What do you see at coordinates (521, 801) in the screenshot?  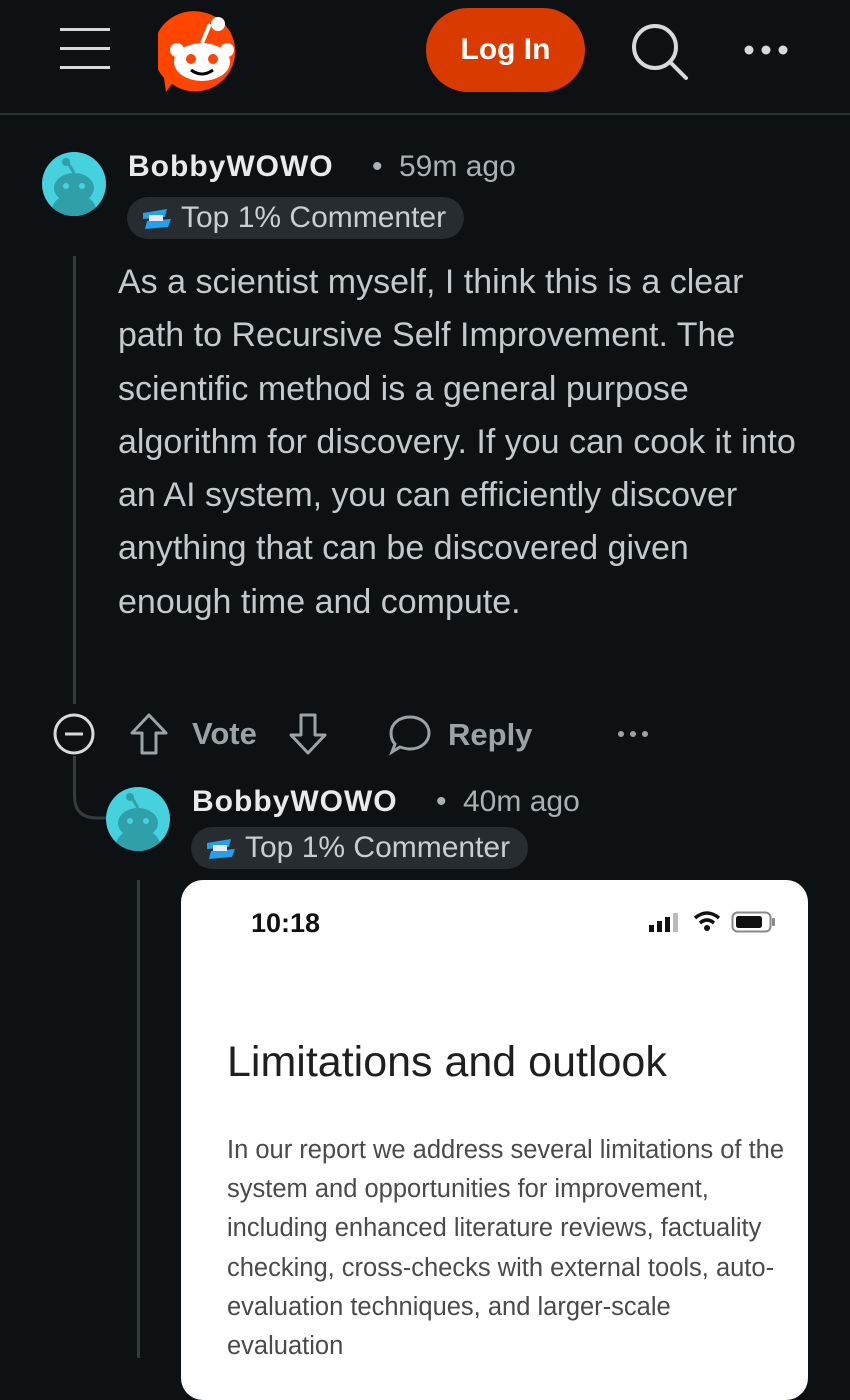 I see `comment-timestamp: 40m ago` at bounding box center [521, 801].